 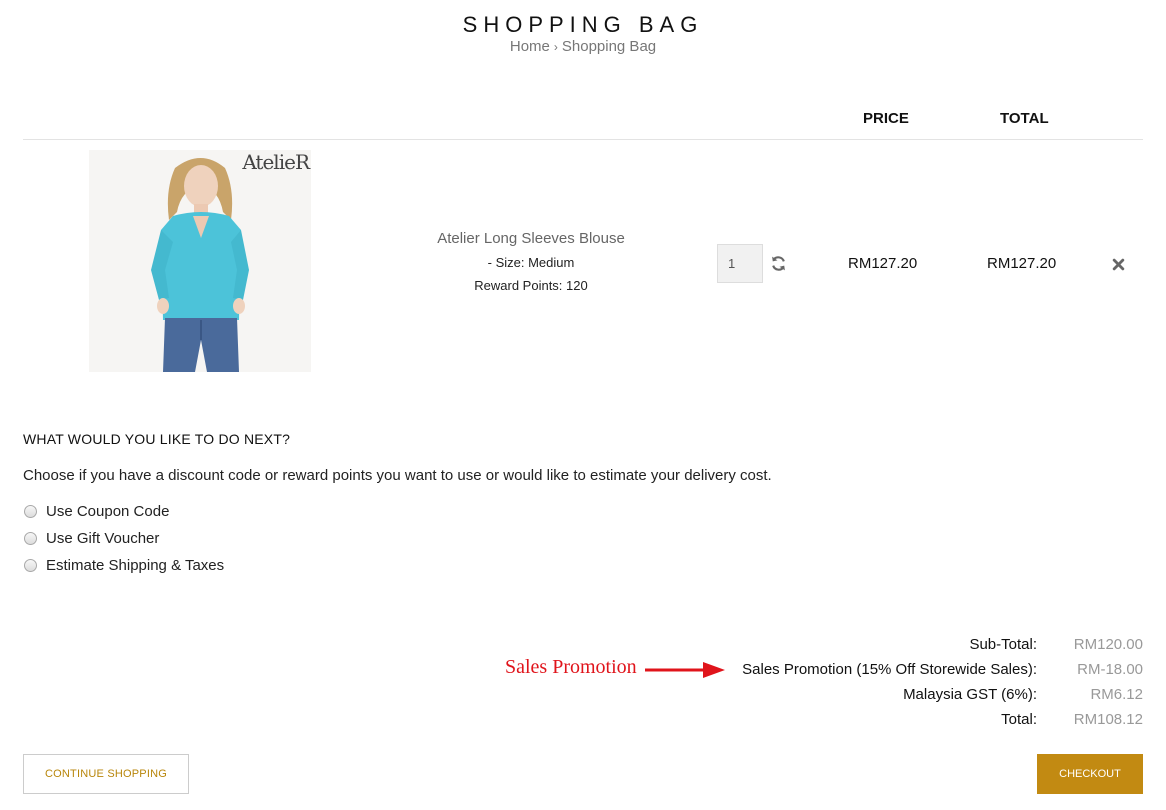 What do you see at coordinates (157, 439) in the screenshot?
I see `next-step-heading: WHAT WOULD YOU LIKE TO DO NEXT?` at bounding box center [157, 439].